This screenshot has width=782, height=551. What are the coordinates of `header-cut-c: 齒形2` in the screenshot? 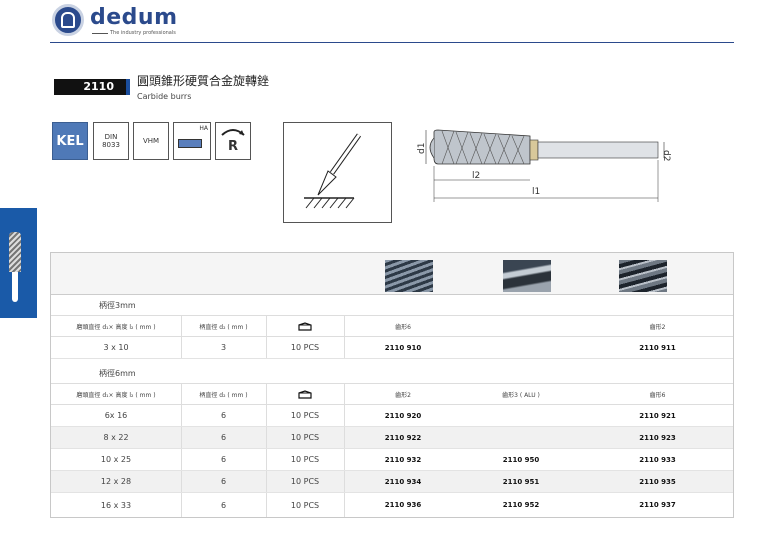 It's located at (657, 327).